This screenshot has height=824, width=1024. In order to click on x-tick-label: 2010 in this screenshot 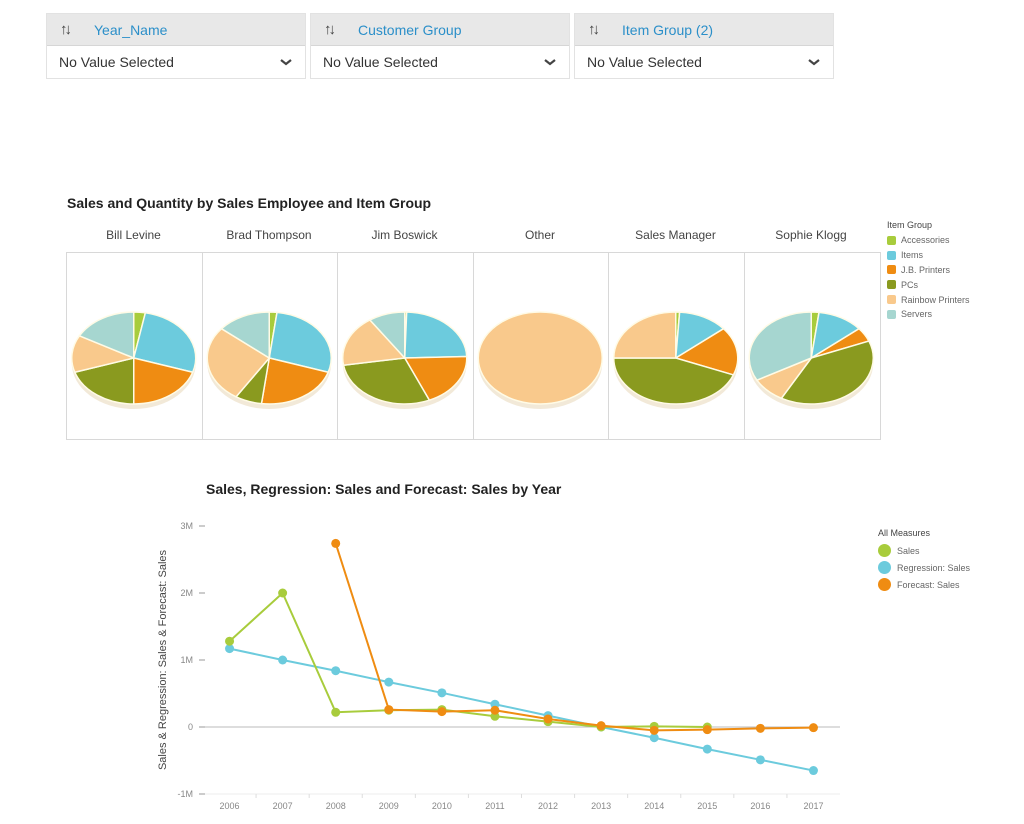, I will do `click(442, 806)`.